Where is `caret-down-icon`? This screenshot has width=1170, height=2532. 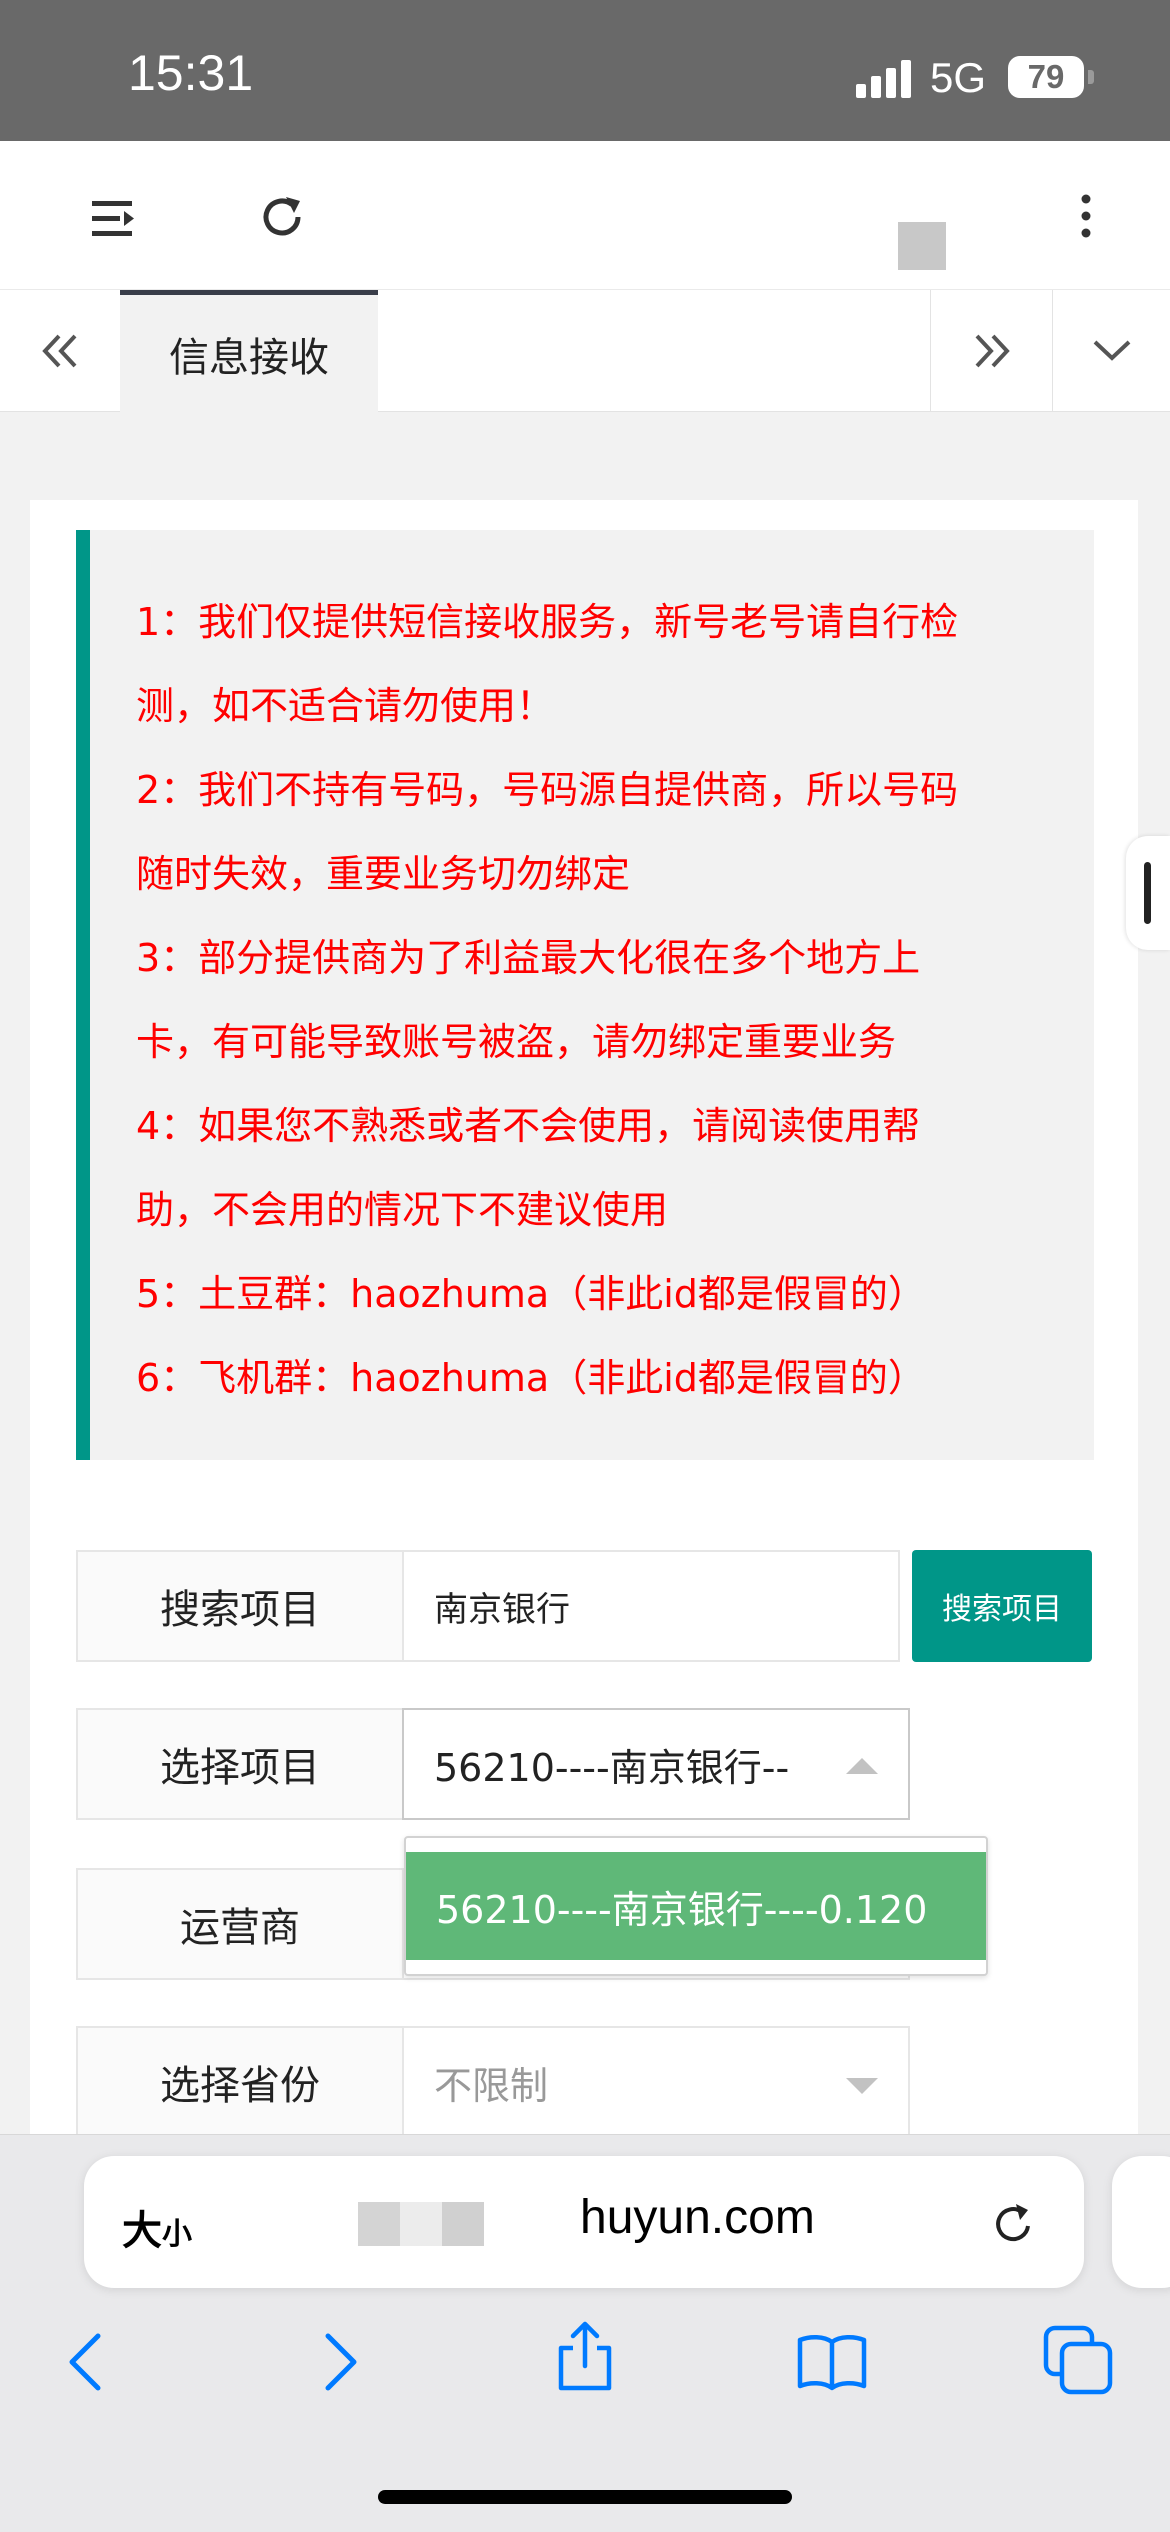
caret-down-icon is located at coordinates (862, 2086).